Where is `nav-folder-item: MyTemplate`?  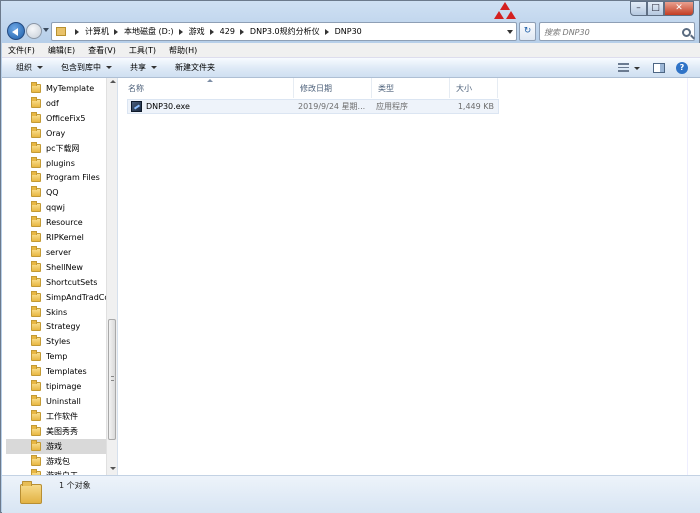
nav-folder-item: MyTemplate is located at coordinates (56, 88).